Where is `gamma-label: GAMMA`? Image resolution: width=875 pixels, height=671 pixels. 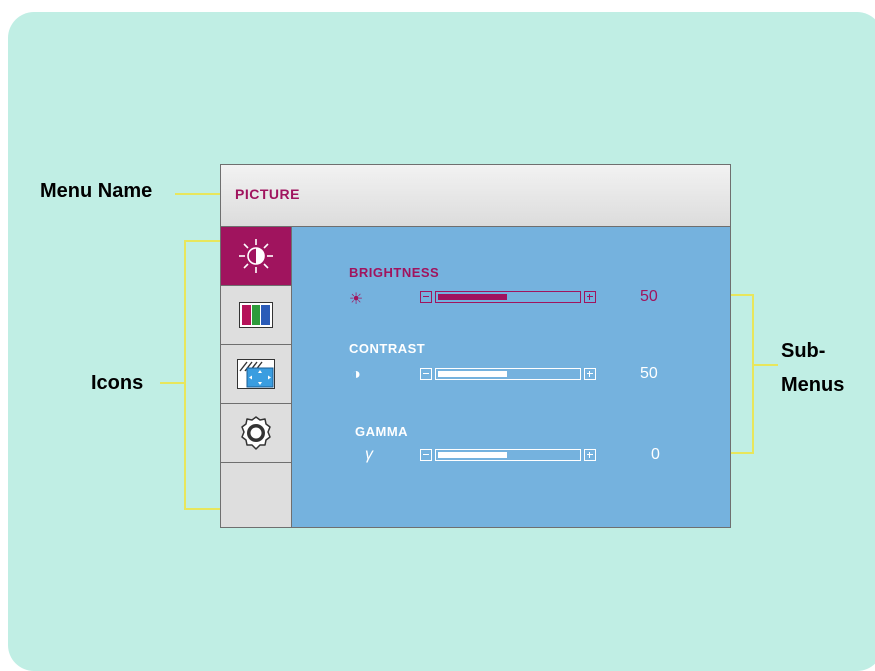
gamma-label: GAMMA is located at coordinates (382, 431).